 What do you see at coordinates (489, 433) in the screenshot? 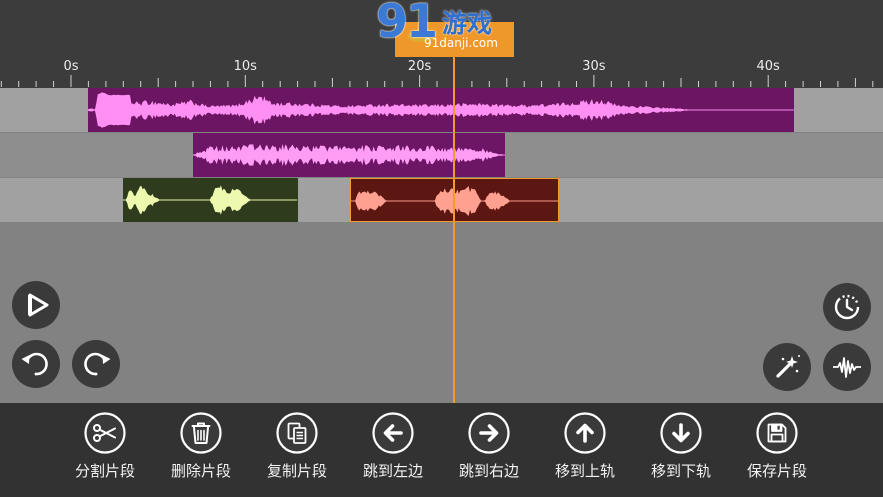
I see `arrow-right-icon` at bounding box center [489, 433].